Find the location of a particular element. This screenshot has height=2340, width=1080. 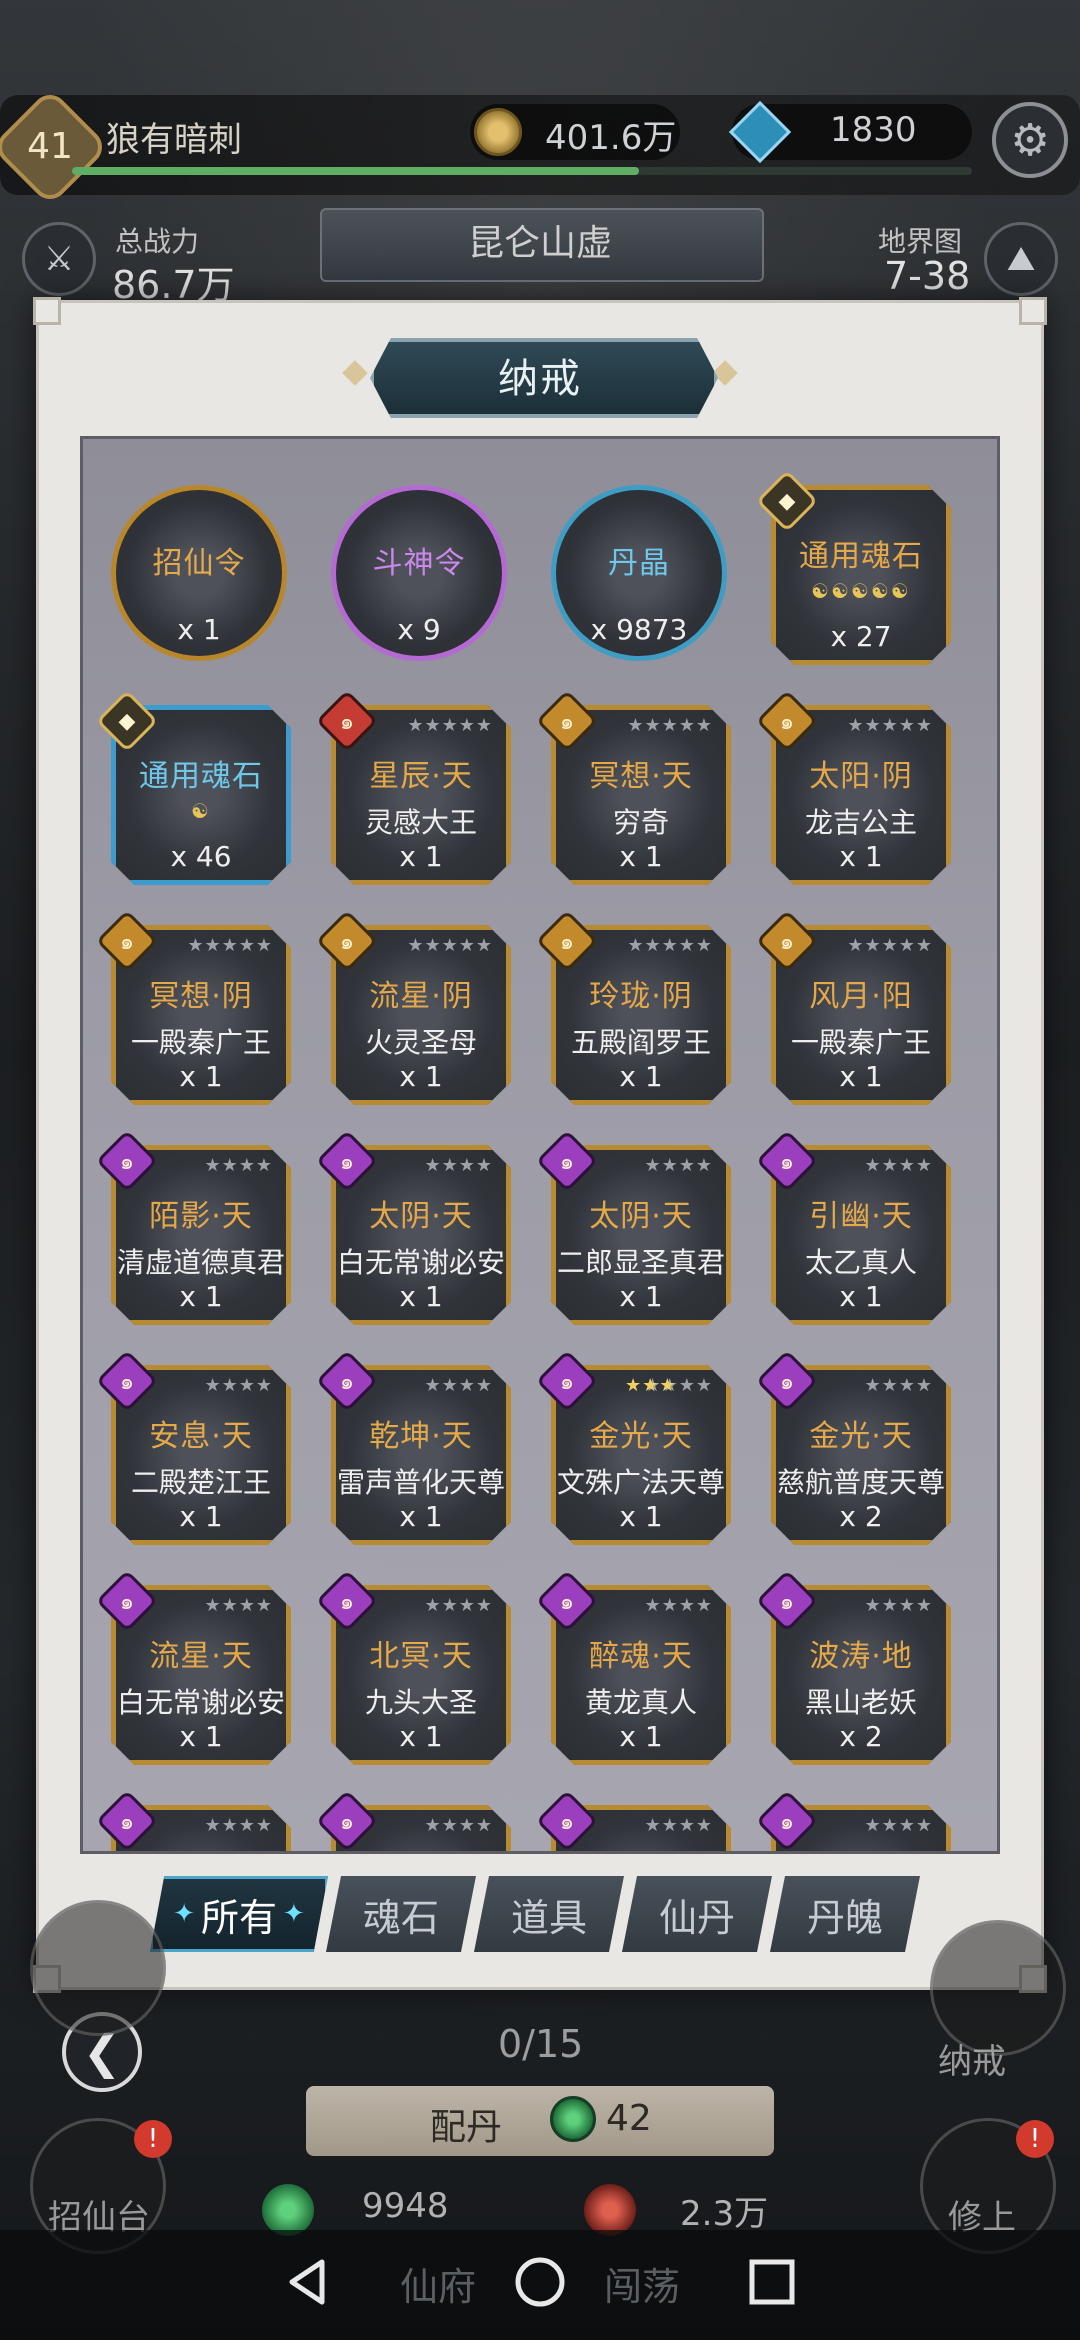

tab-2: 道具 is located at coordinates (549, 1914).